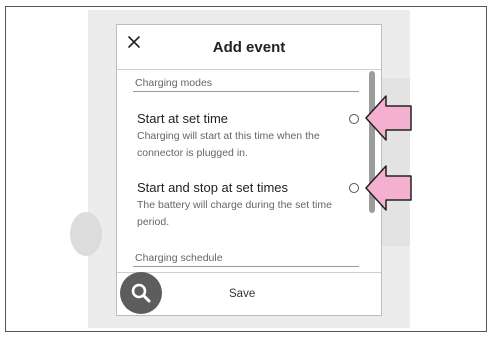  Describe the element at coordinates (86, 234) in the screenshot. I see `background-circle` at that location.